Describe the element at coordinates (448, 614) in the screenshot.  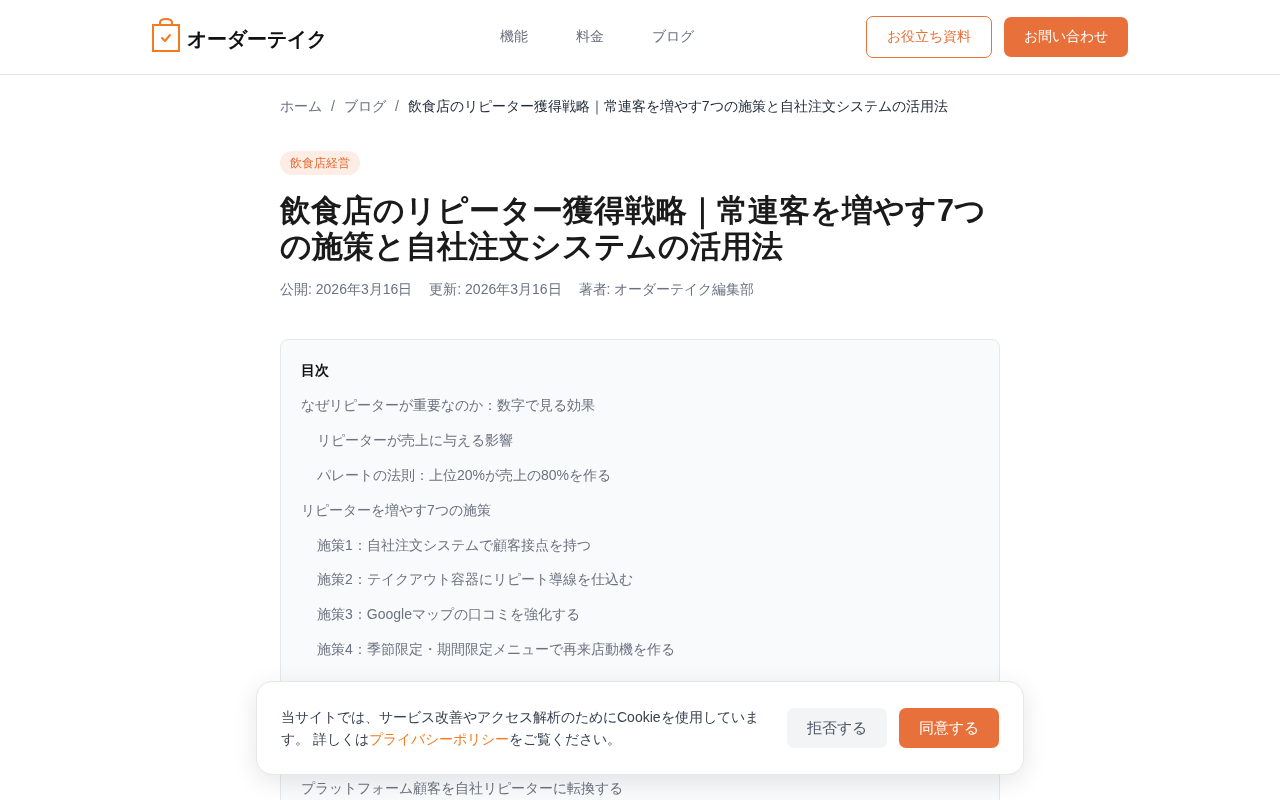
I see `toc-link: 施策3：Googleマップの口コミを強化する` at that location.